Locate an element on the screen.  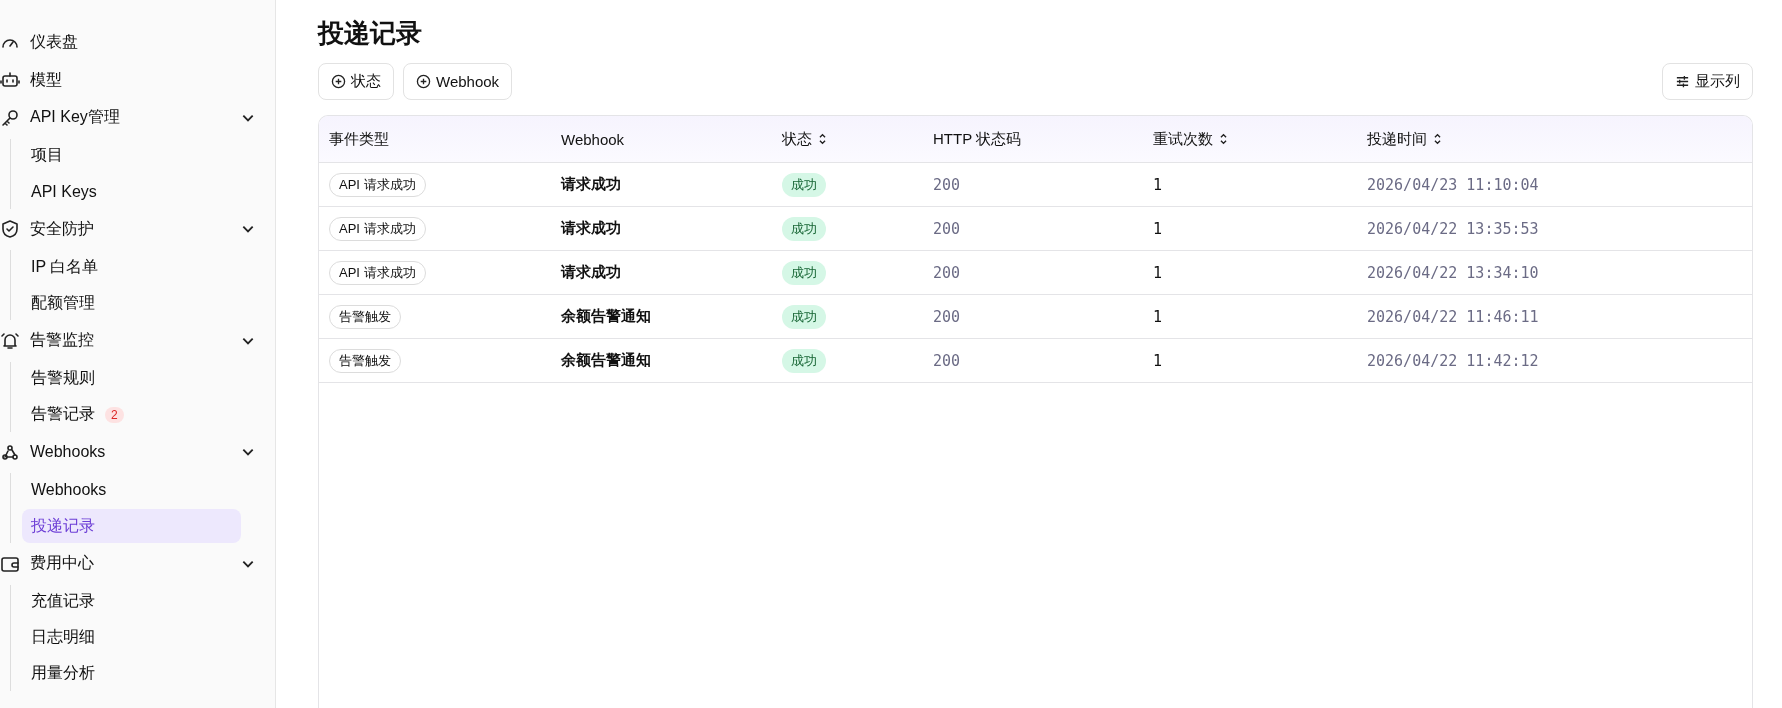
column-header: HTTP 状态码 is located at coordinates (977, 139).